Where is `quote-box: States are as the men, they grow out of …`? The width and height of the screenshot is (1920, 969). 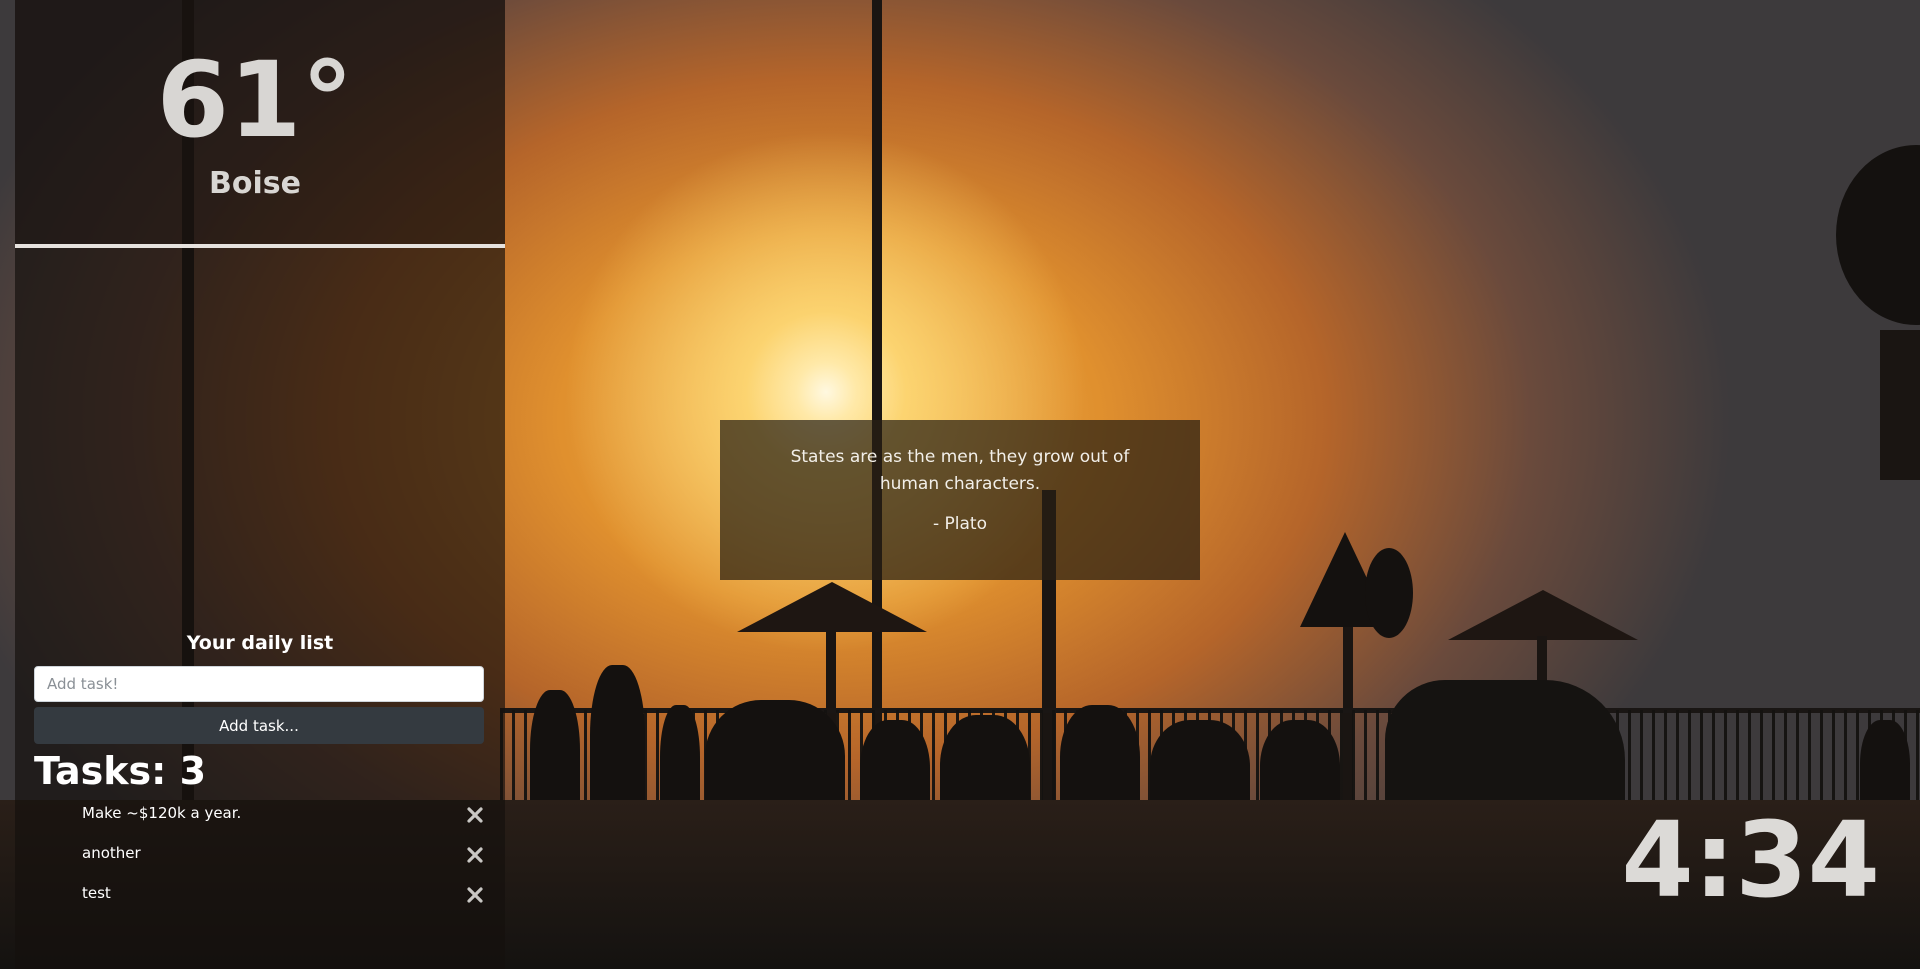 quote-box: States are as the men, they grow out of … is located at coordinates (960, 500).